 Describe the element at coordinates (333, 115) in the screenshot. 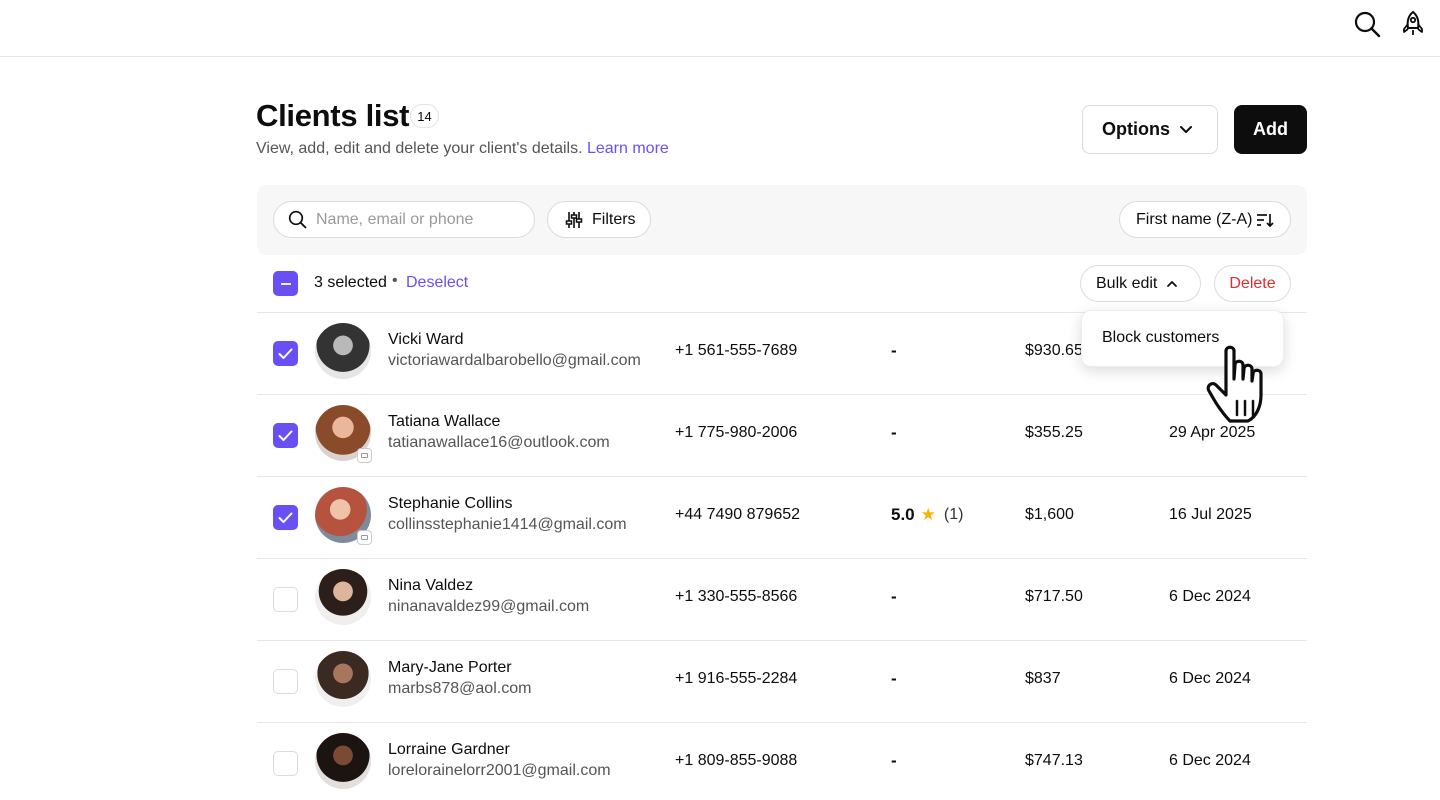

I see `page-title: Clients list` at that location.